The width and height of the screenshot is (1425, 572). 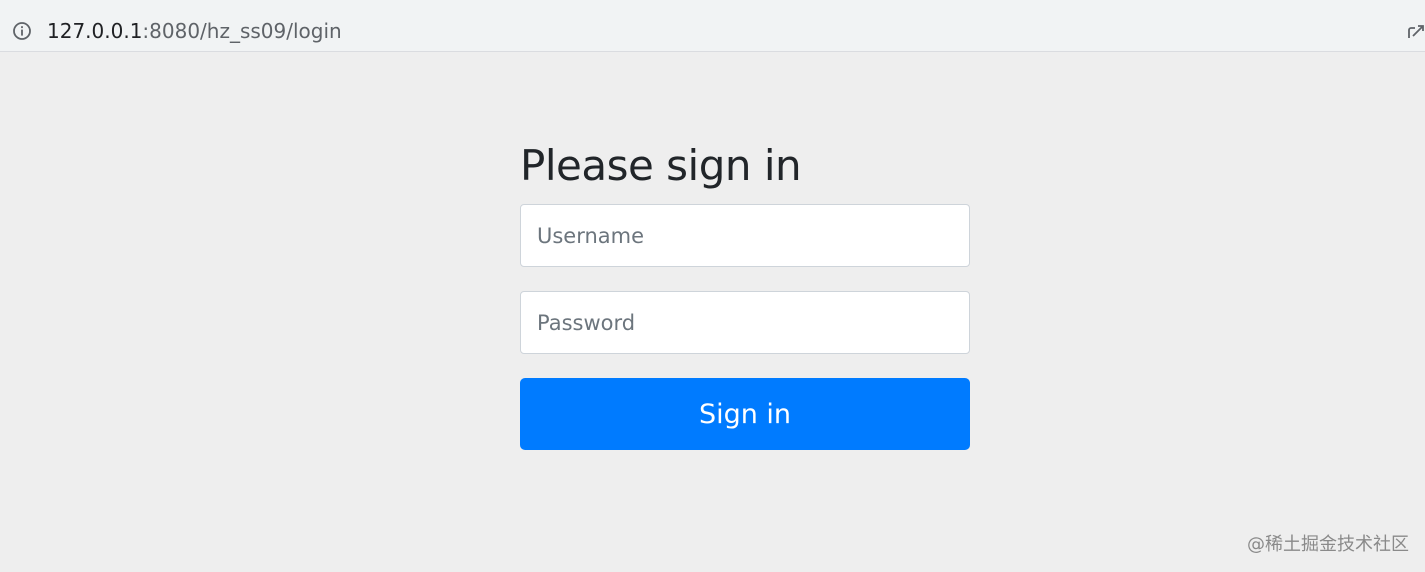 I want to click on url-text: 127.0.0.1:8080/hz_ss09/login, so click(x=194, y=31).